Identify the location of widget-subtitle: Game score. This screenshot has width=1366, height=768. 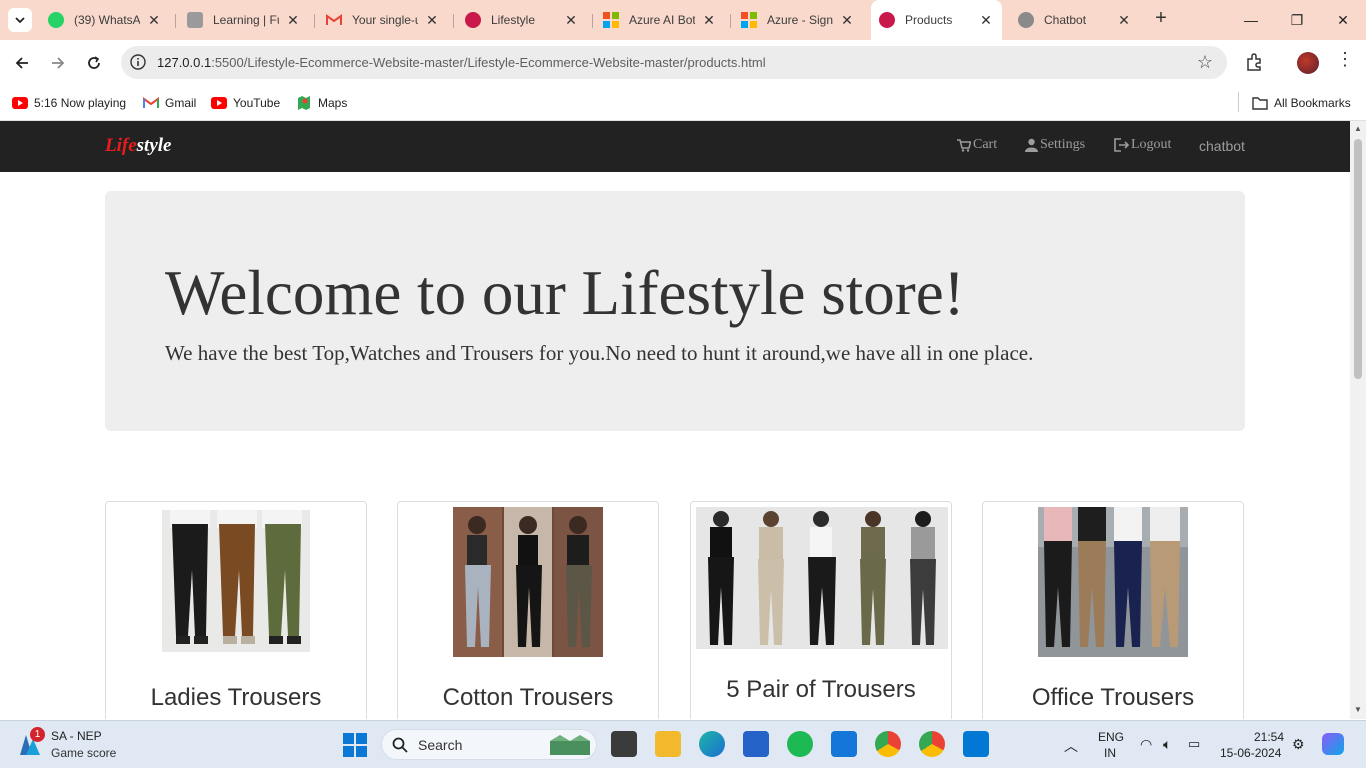
(83, 753).